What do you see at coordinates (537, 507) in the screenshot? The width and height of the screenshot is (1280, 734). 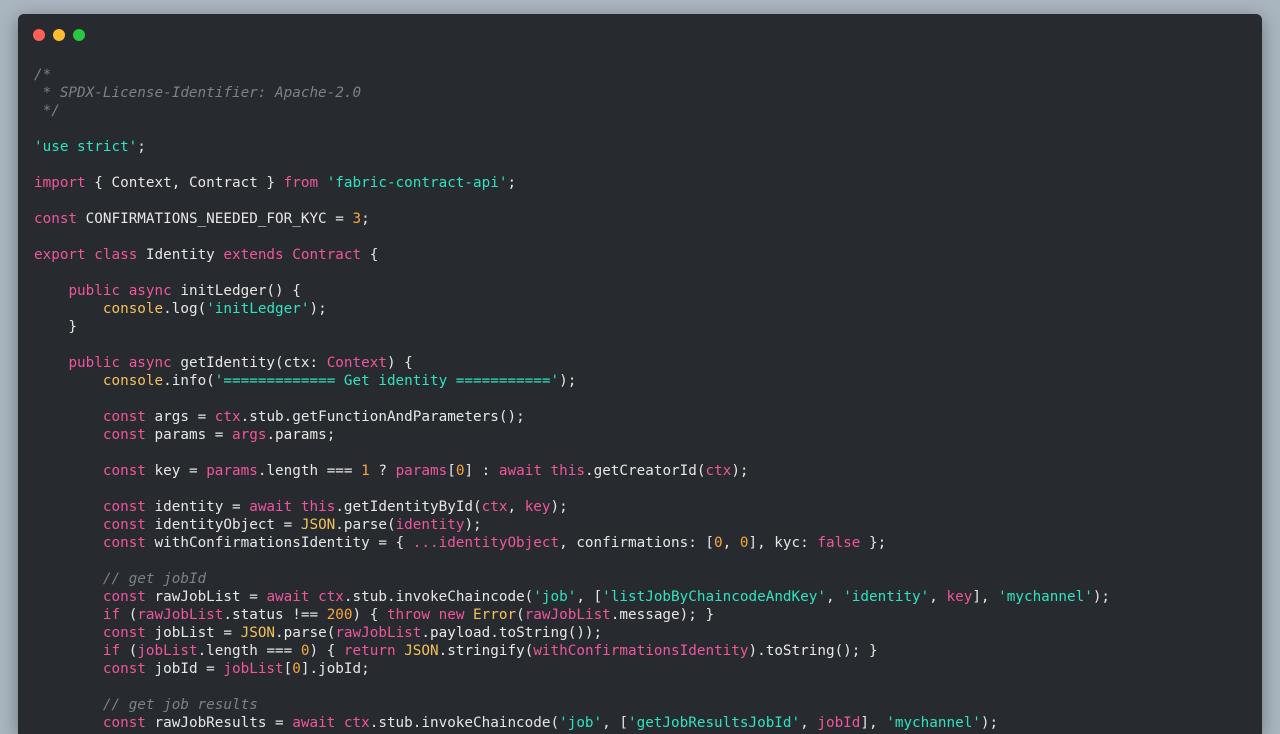 I see `code-token: key` at bounding box center [537, 507].